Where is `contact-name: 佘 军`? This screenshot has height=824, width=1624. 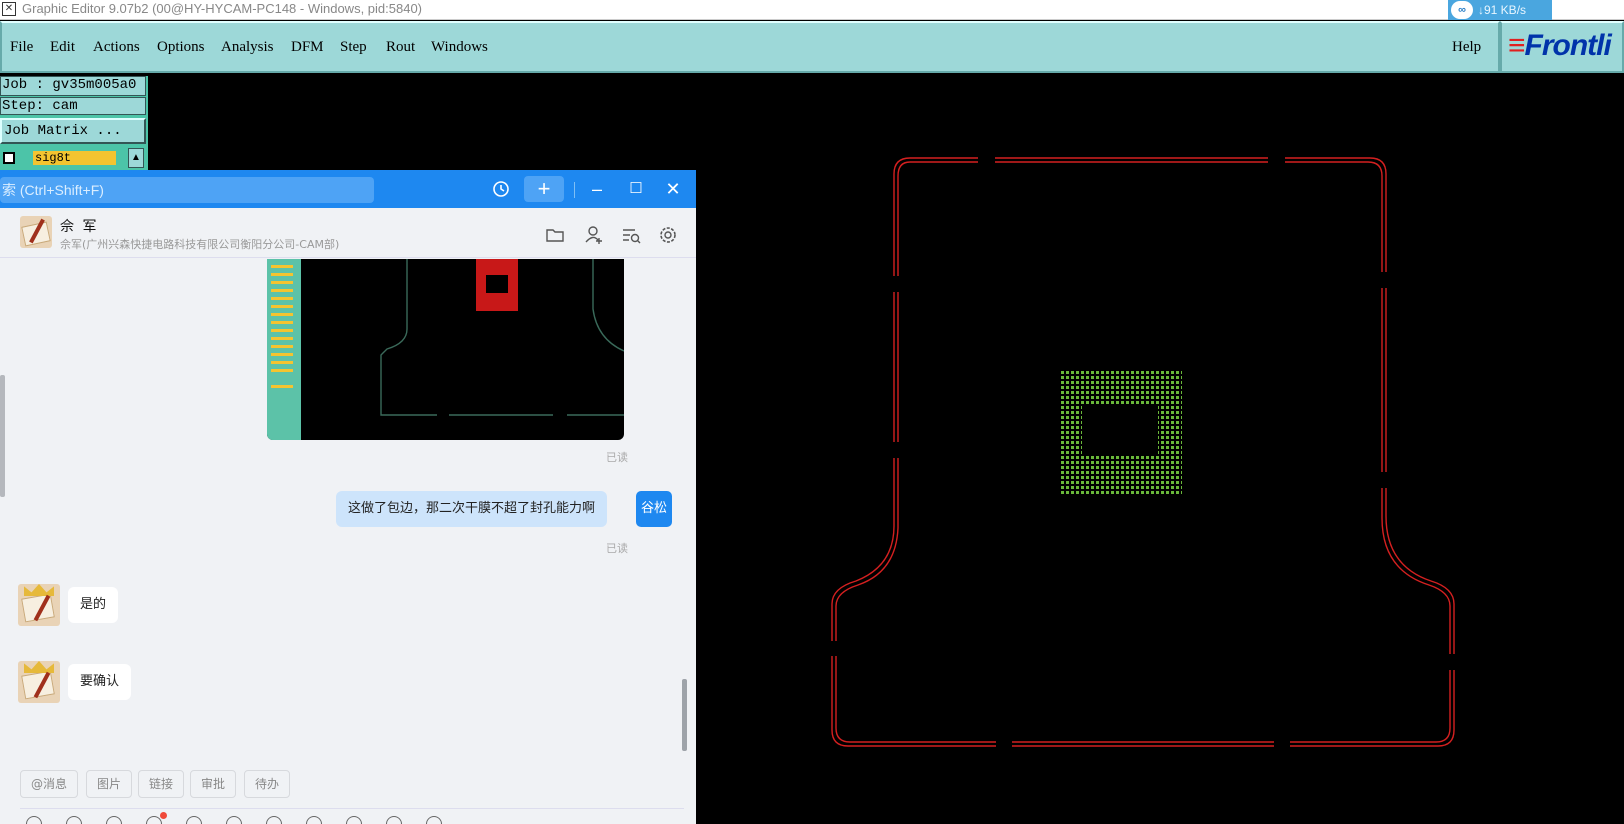
contact-name: 佘 军 is located at coordinates (79, 227).